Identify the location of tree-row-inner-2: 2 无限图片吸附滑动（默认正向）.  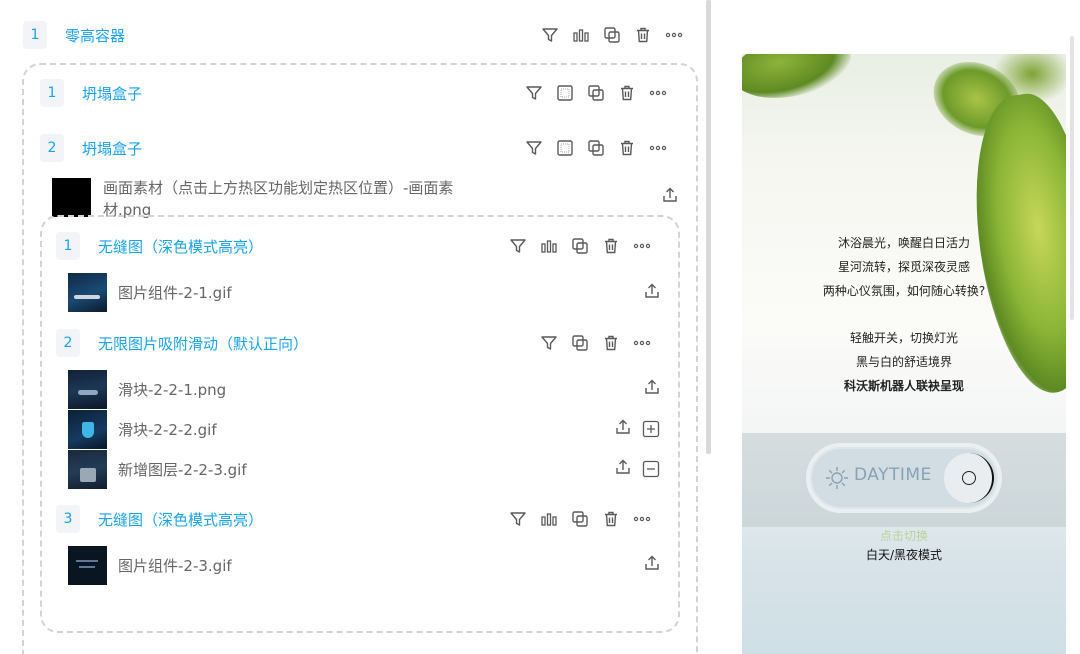
(182, 343).